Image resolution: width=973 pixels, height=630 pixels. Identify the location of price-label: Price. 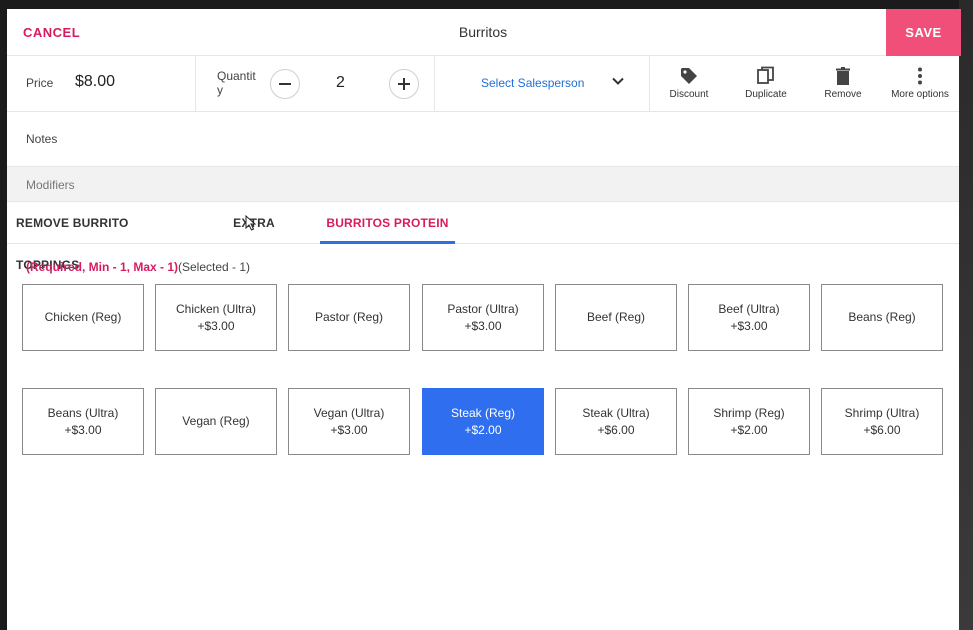
(40, 83).